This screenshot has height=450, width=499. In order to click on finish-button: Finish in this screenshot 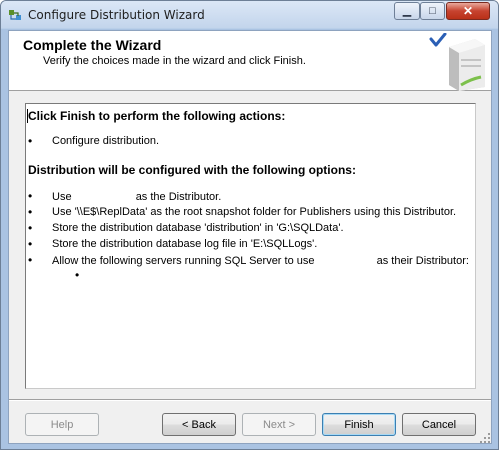, I will do `click(359, 424)`.